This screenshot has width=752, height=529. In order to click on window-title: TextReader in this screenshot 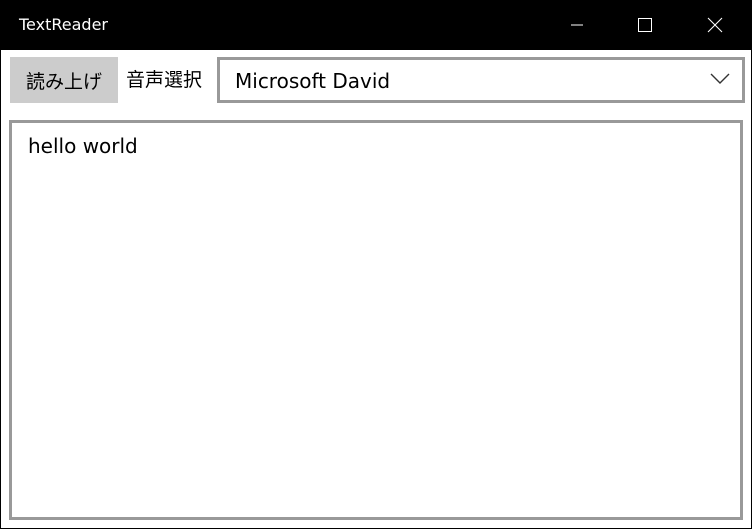, I will do `click(63, 24)`.